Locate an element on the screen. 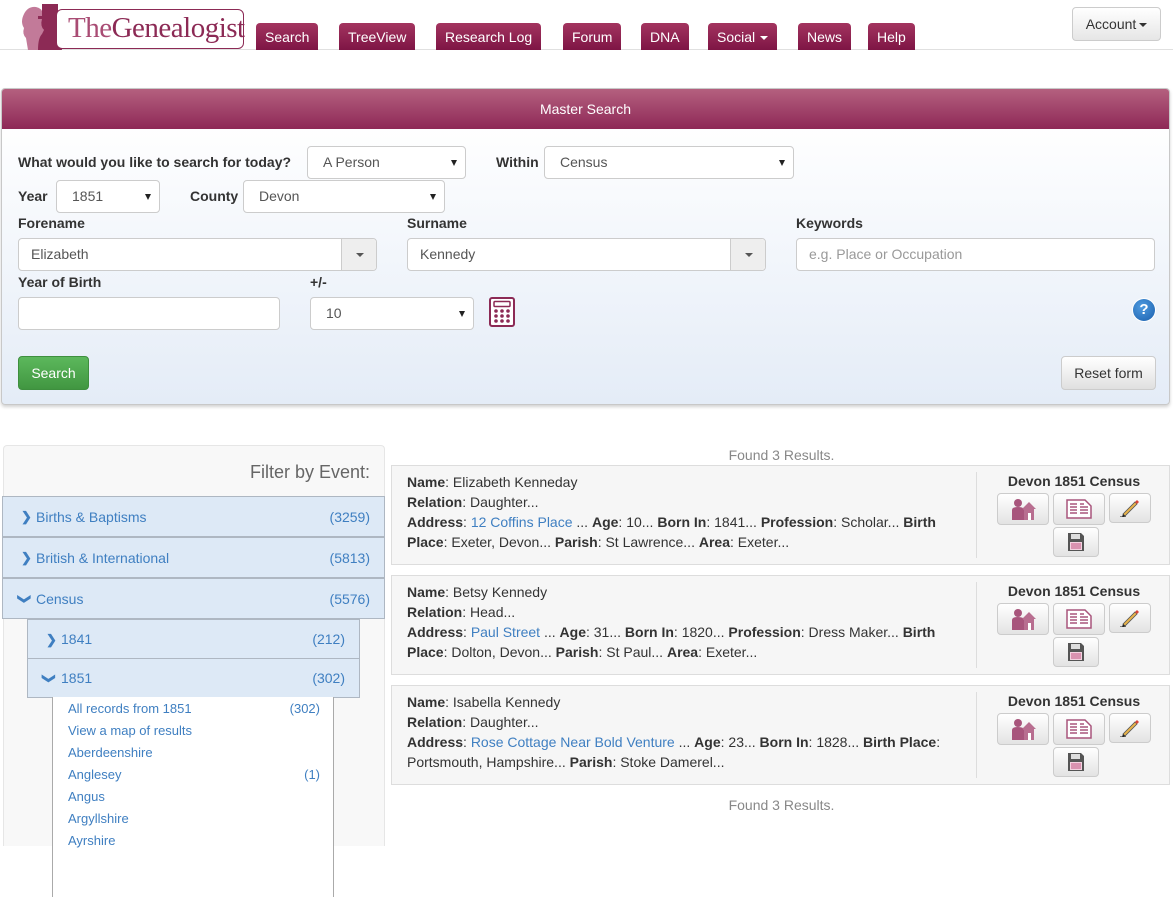 This screenshot has width=1173, height=897. address-link: Rose Cottage Near Bold Venture is located at coordinates (573, 742).